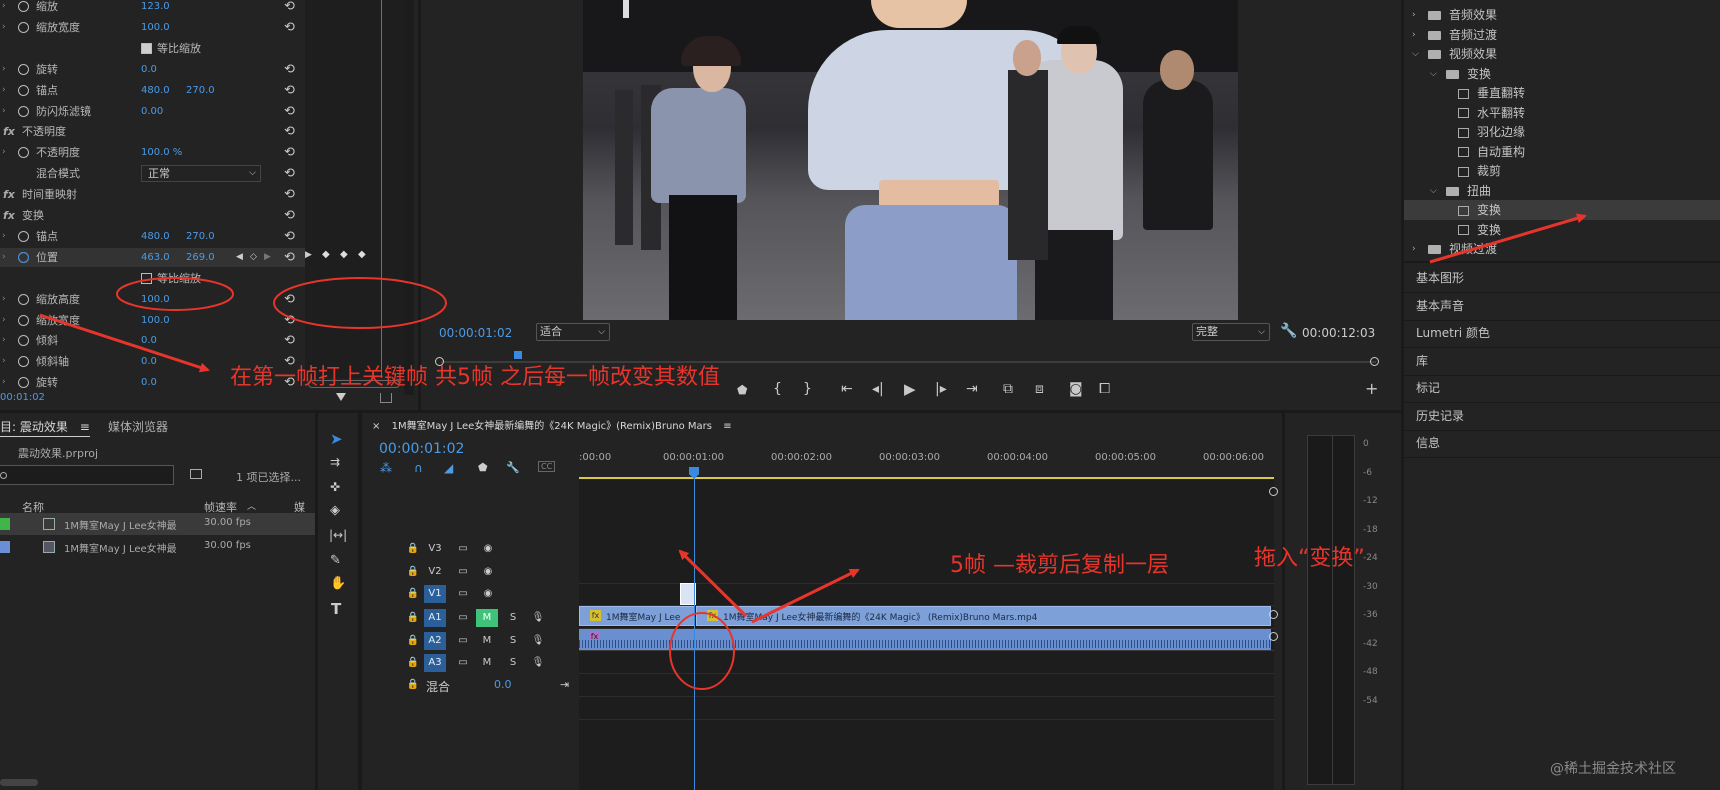 The width and height of the screenshot is (1720, 790). I want to click on settings-wrench-icon: 🔧, so click(513, 467).